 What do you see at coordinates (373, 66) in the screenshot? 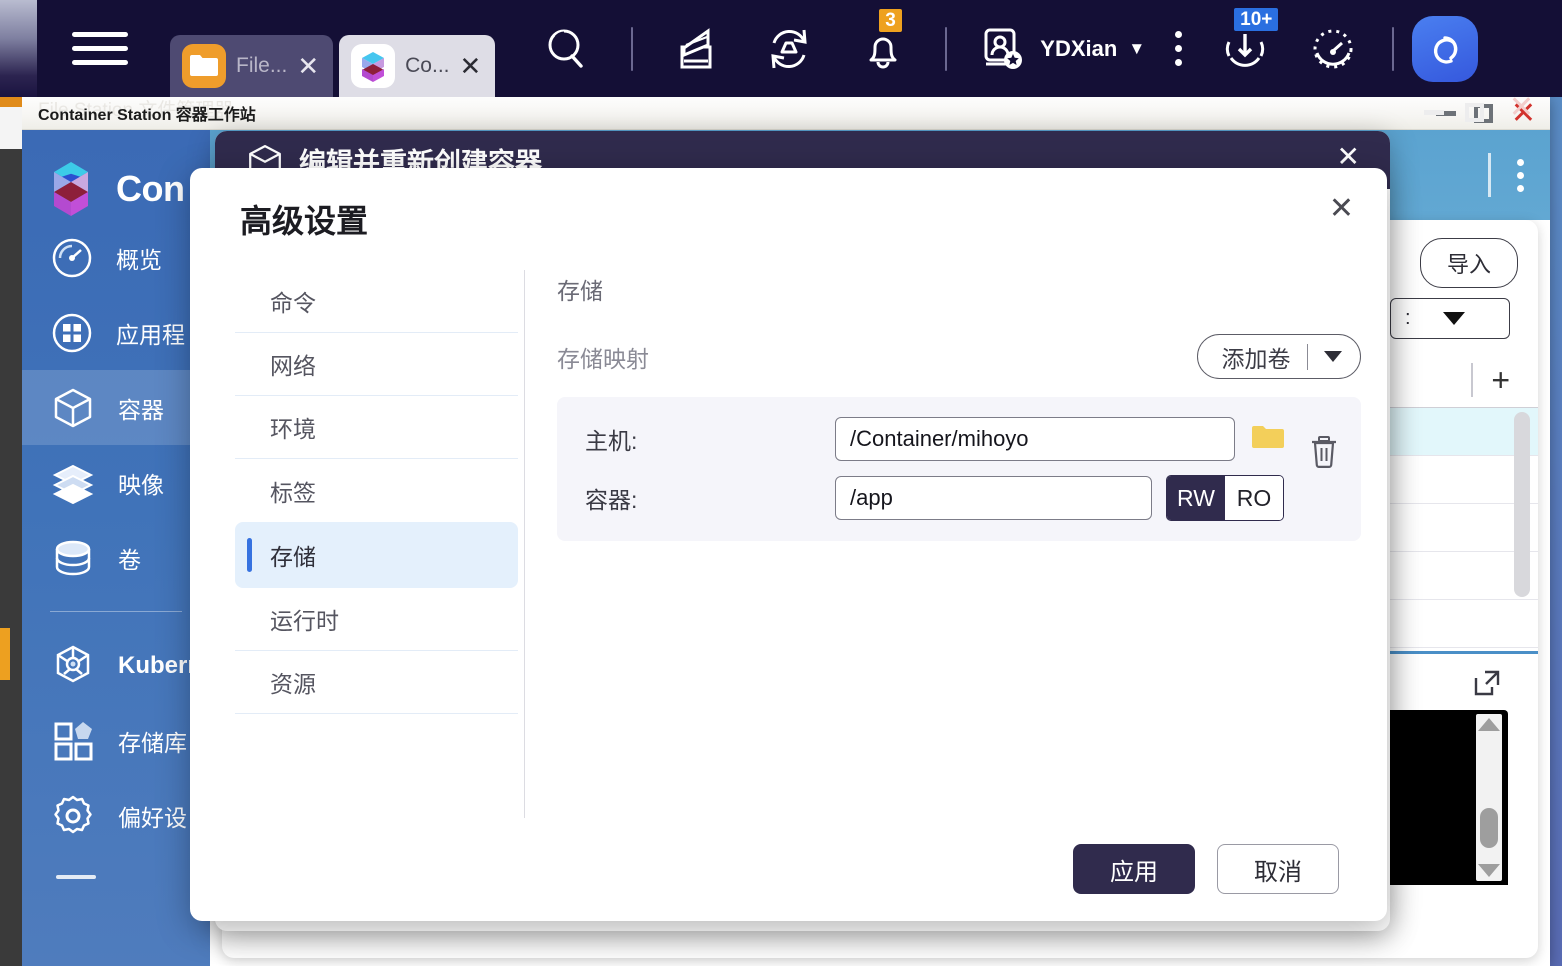
I see `container-station-icon` at bounding box center [373, 66].